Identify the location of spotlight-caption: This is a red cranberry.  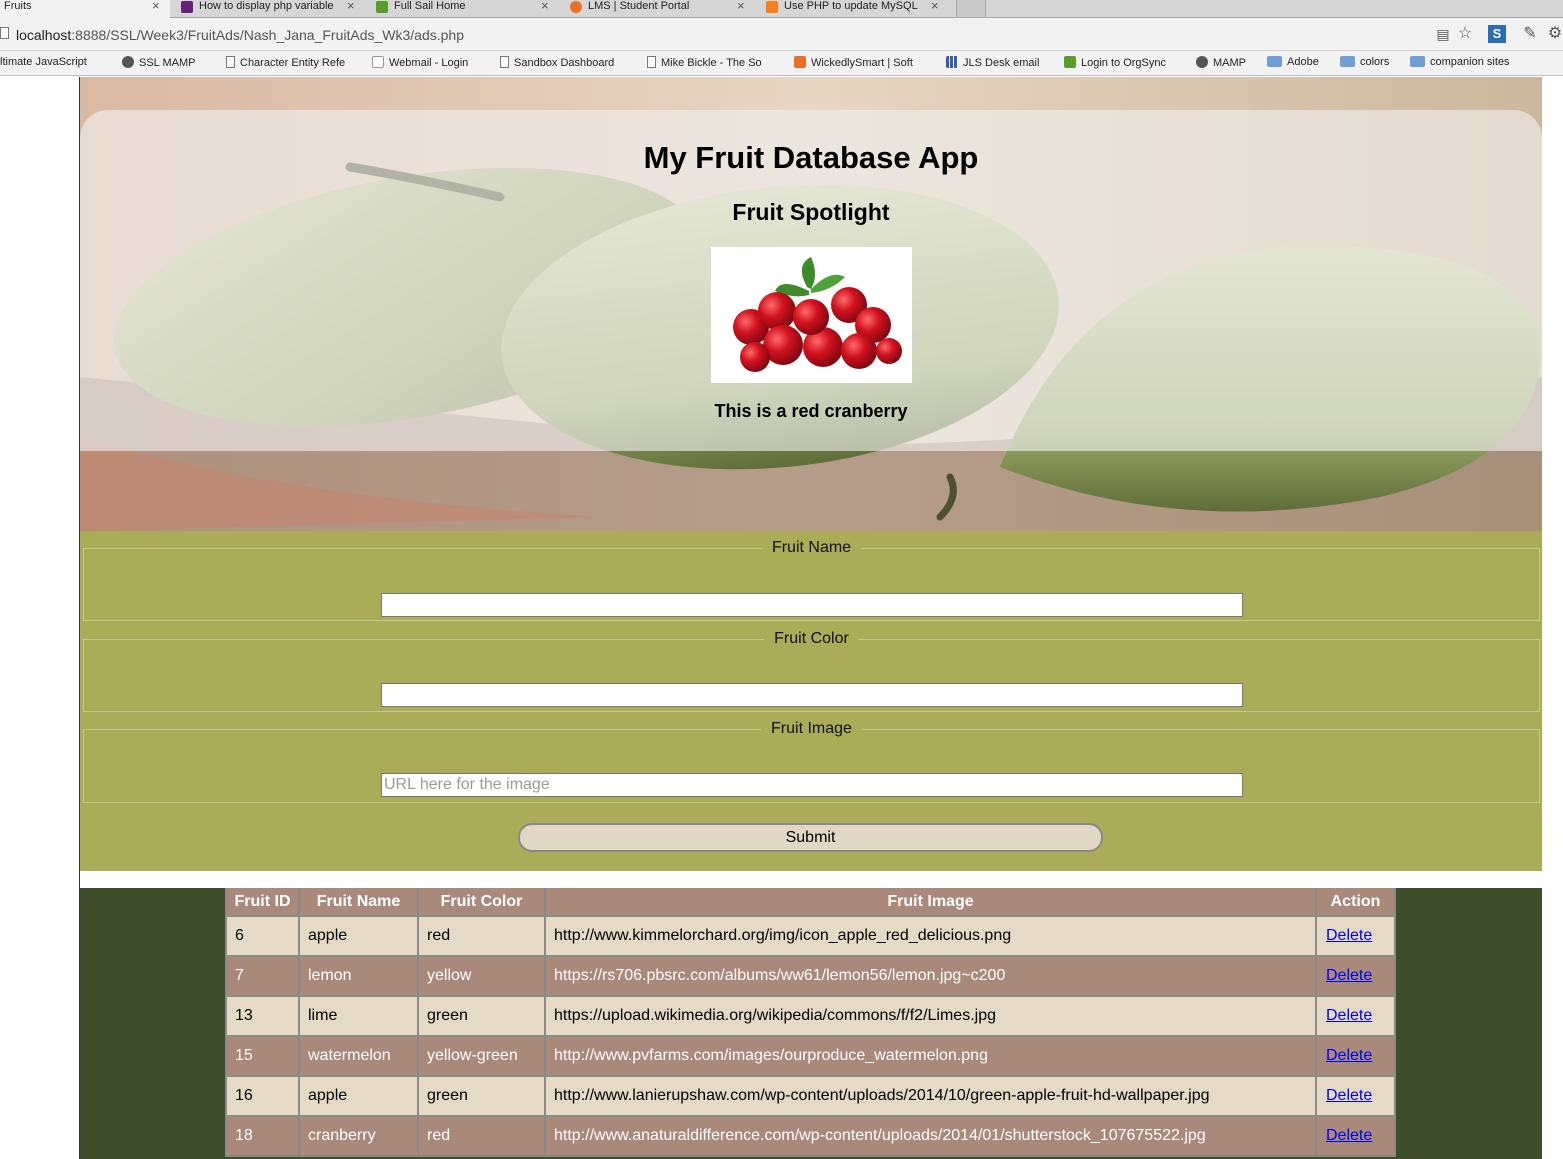
(811, 411).